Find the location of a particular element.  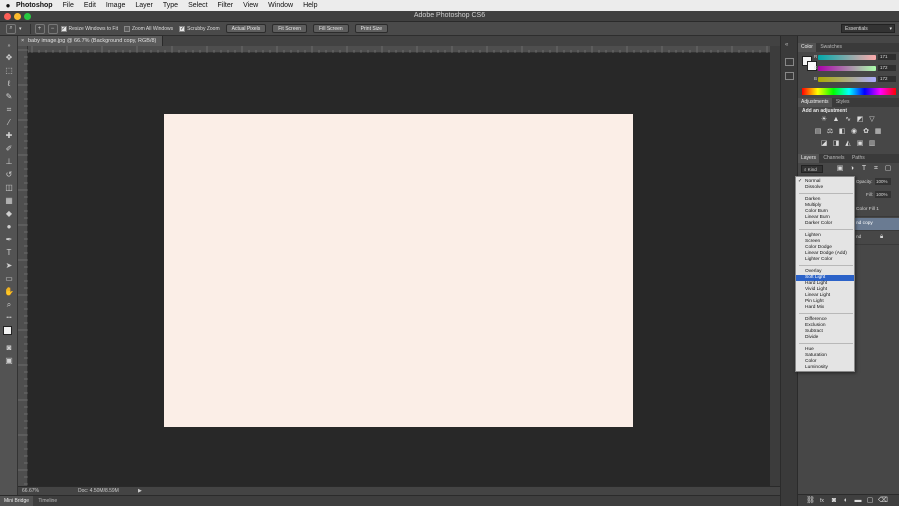

zoom-out-icon: − is located at coordinates (52, 28).